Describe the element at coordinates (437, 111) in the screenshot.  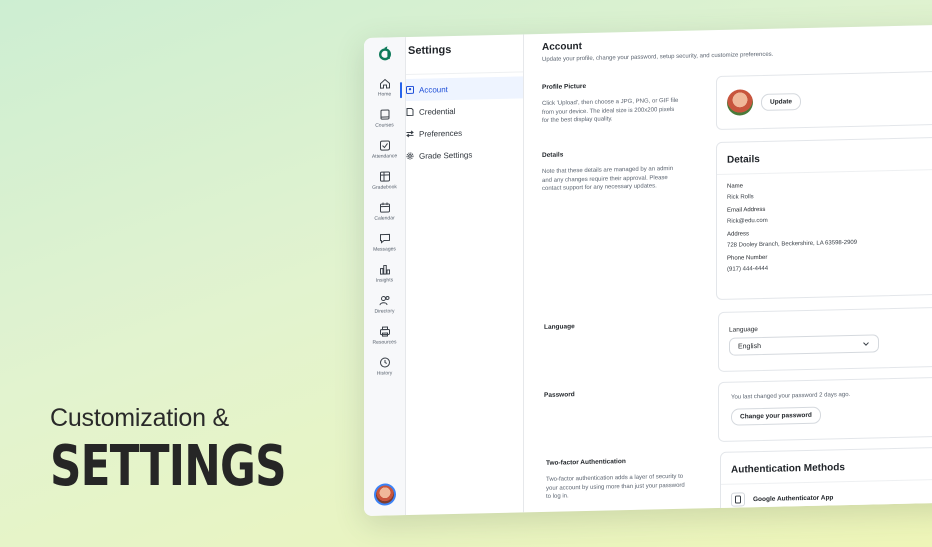
I see `nav-item-label: Credential` at that location.